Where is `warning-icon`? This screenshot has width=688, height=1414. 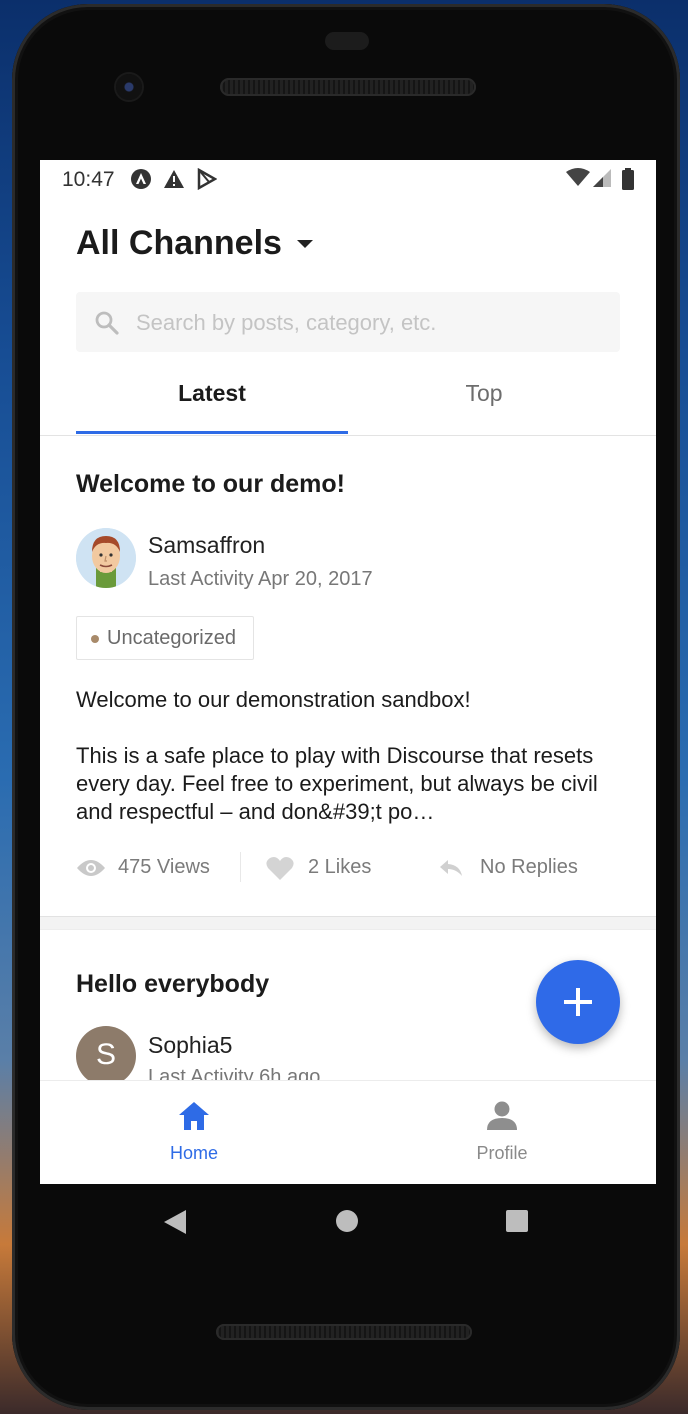 warning-icon is located at coordinates (174, 182).